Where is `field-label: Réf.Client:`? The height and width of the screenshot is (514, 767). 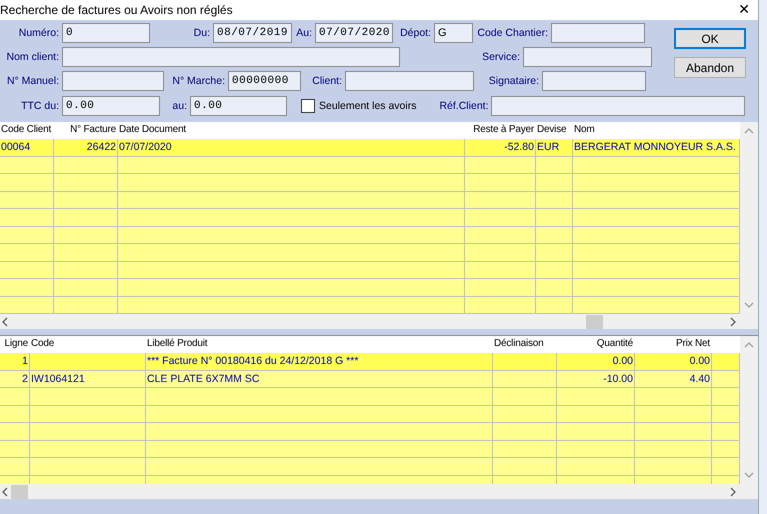
field-label: Réf.Client: is located at coordinates (464, 106).